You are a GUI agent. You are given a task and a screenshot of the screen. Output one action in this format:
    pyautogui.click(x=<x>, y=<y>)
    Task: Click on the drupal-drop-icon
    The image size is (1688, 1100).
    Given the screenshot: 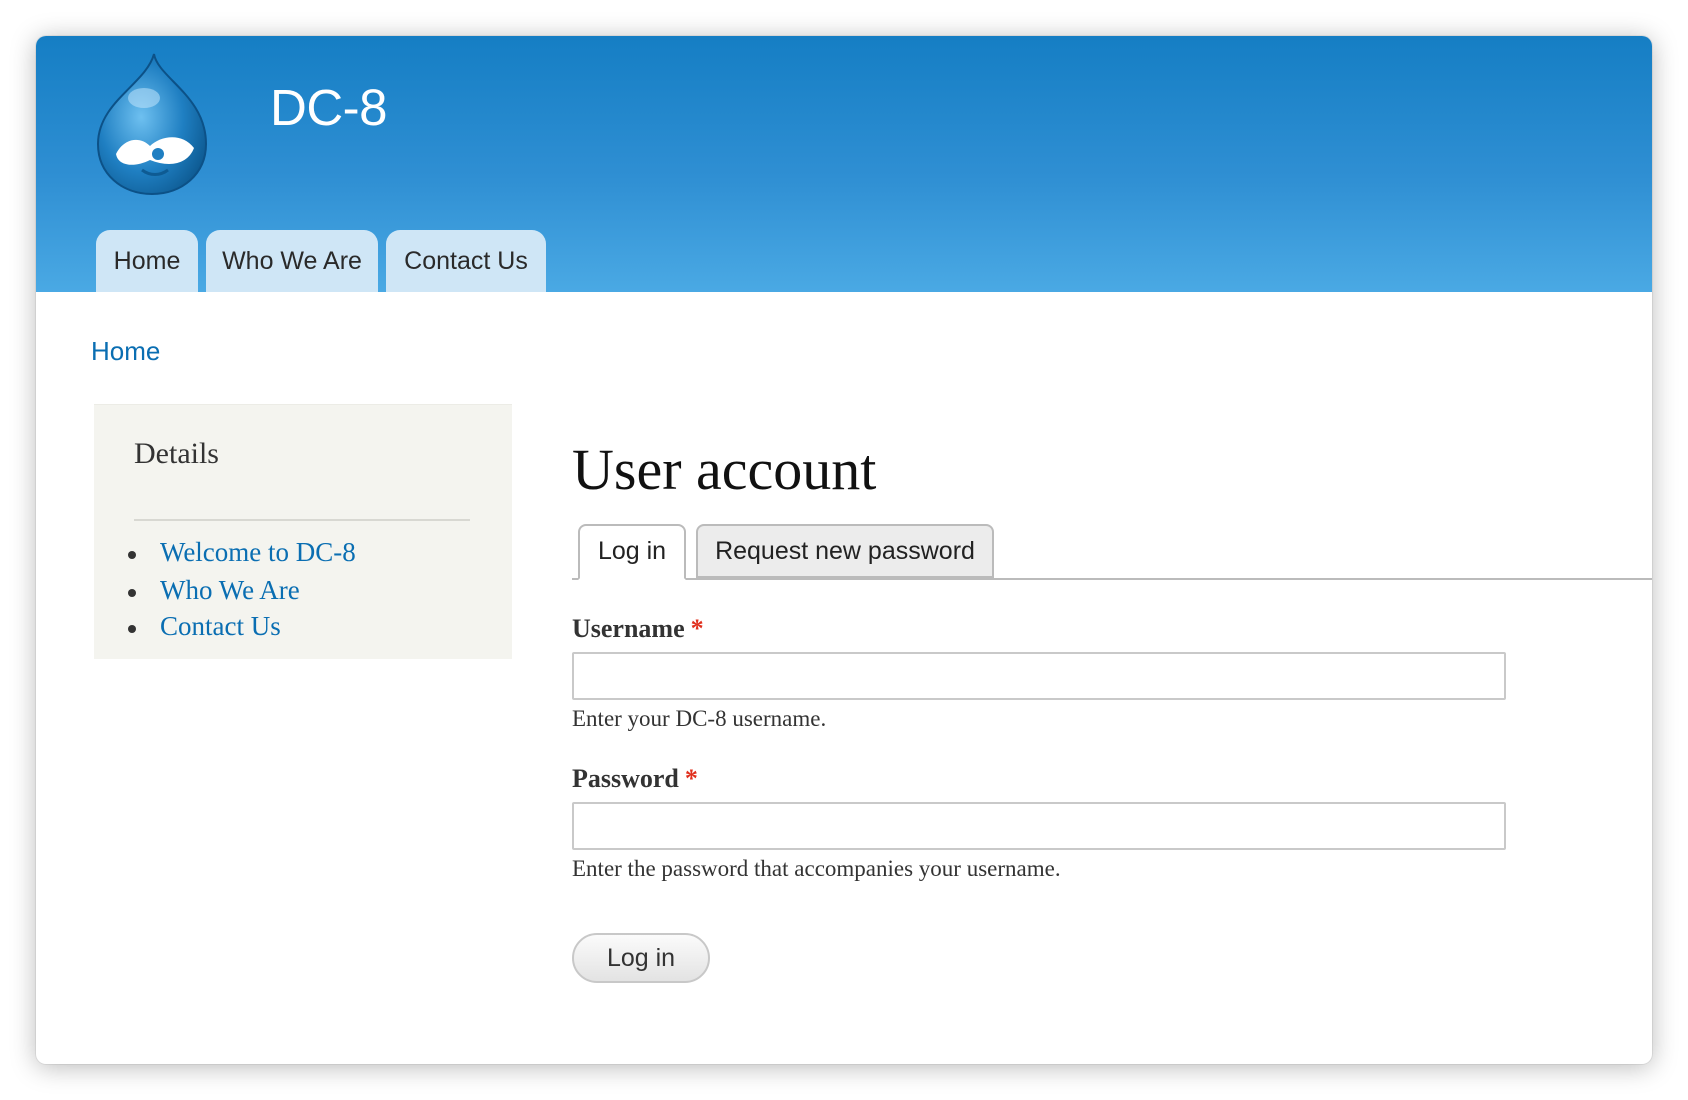 What is the action you would take?
    pyautogui.click(x=152, y=124)
    